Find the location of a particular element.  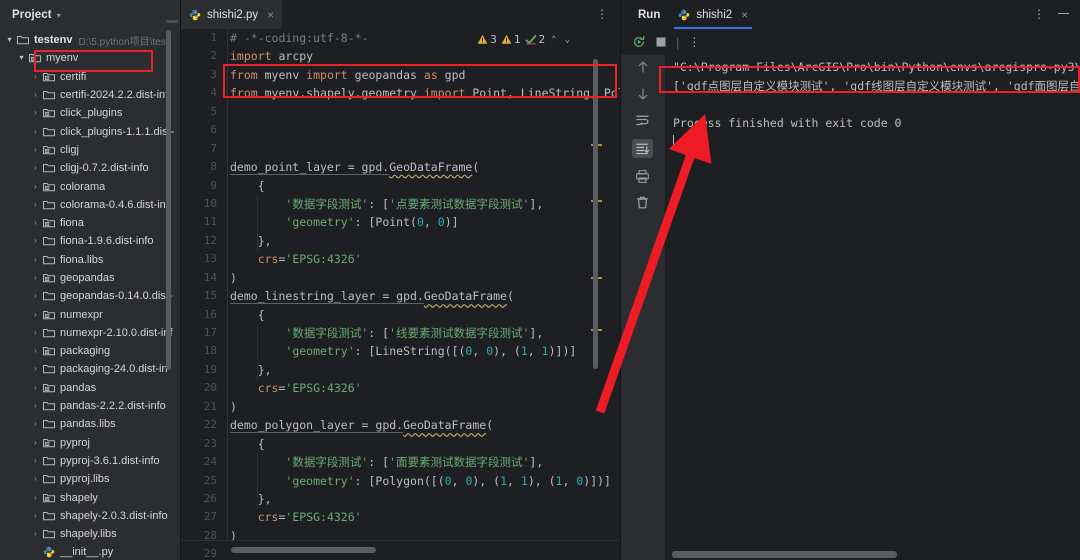

tree-row-cligj: › cligj is located at coordinates (90, 150).